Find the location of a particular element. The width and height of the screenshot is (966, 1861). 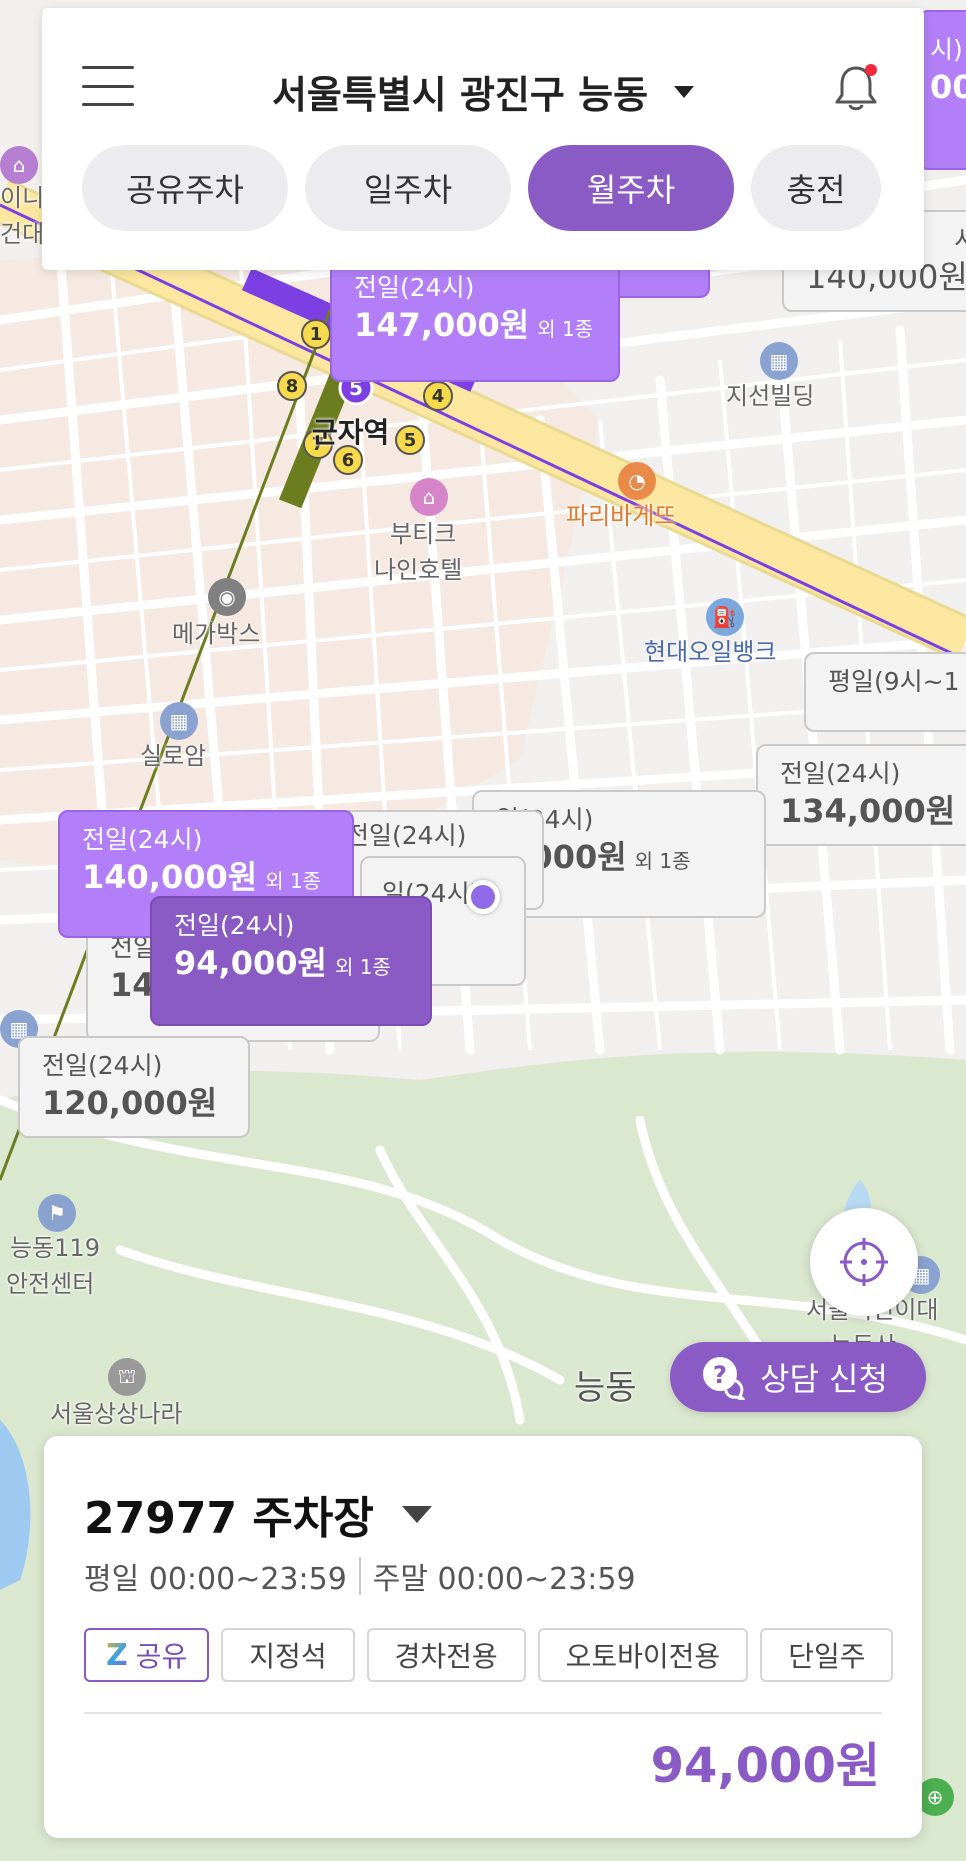

price-marker-label: 시) is located at coordinates (946, 49).